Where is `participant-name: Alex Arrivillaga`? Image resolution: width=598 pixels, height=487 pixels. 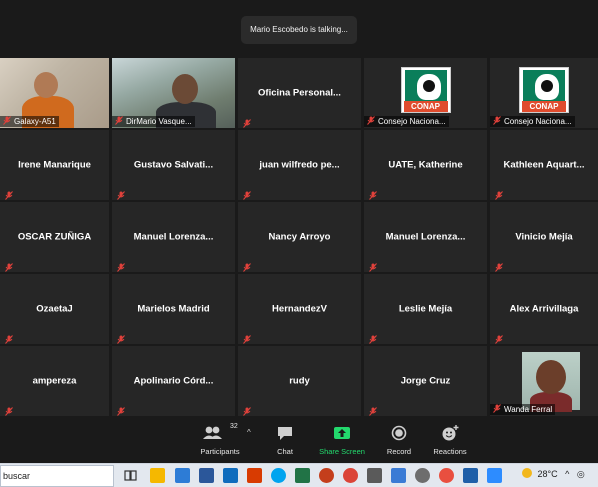 participant-name: Alex Arrivillaga is located at coordinates (544, 309).